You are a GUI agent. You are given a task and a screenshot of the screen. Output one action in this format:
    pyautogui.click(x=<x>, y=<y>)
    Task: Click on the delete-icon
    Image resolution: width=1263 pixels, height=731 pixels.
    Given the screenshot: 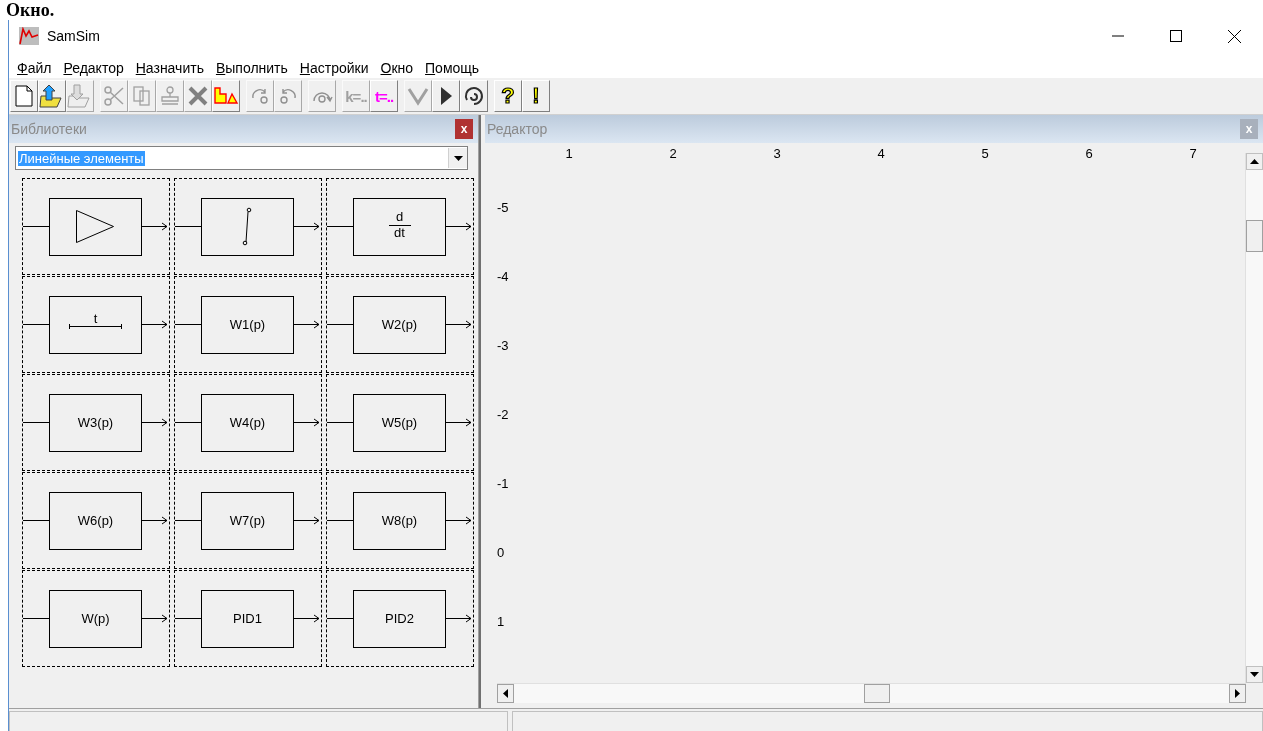 What is the action you would take?
    pyautogui.click(x=198, y=96)
    